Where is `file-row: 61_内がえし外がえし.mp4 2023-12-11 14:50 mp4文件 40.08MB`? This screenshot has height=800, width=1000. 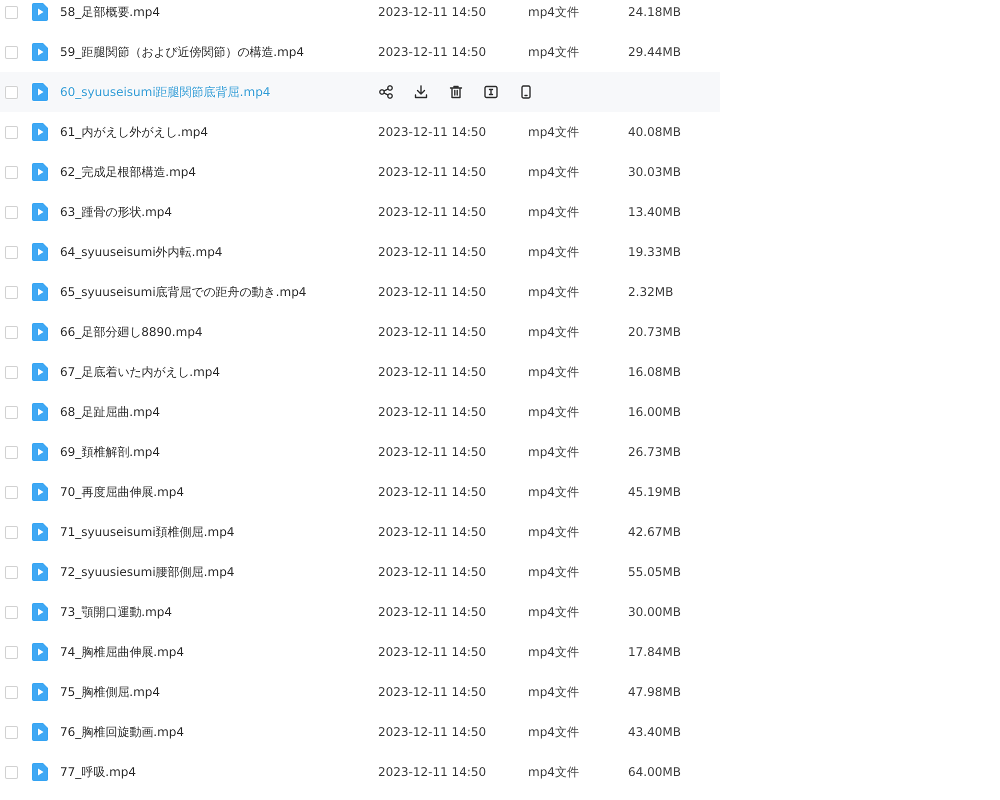
file-row: 61_内がえし外がえし.mp4 2023-12-11 14:50 mp4文件 40.08MB is located at coordinates (360, 132).